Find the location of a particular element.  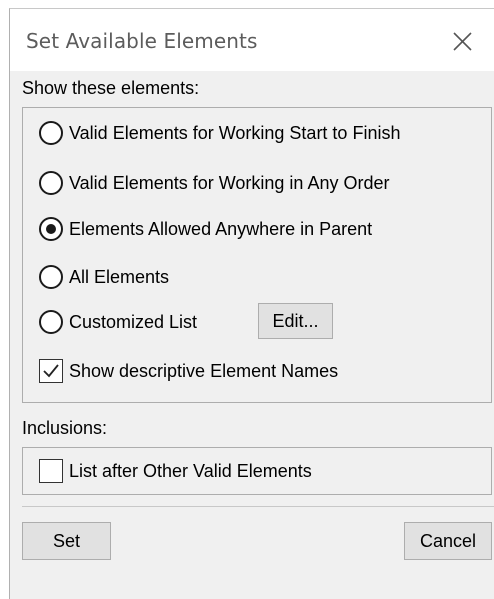

checkbox-label: List after Other Valid Elements is located at coordinates (190, 470).